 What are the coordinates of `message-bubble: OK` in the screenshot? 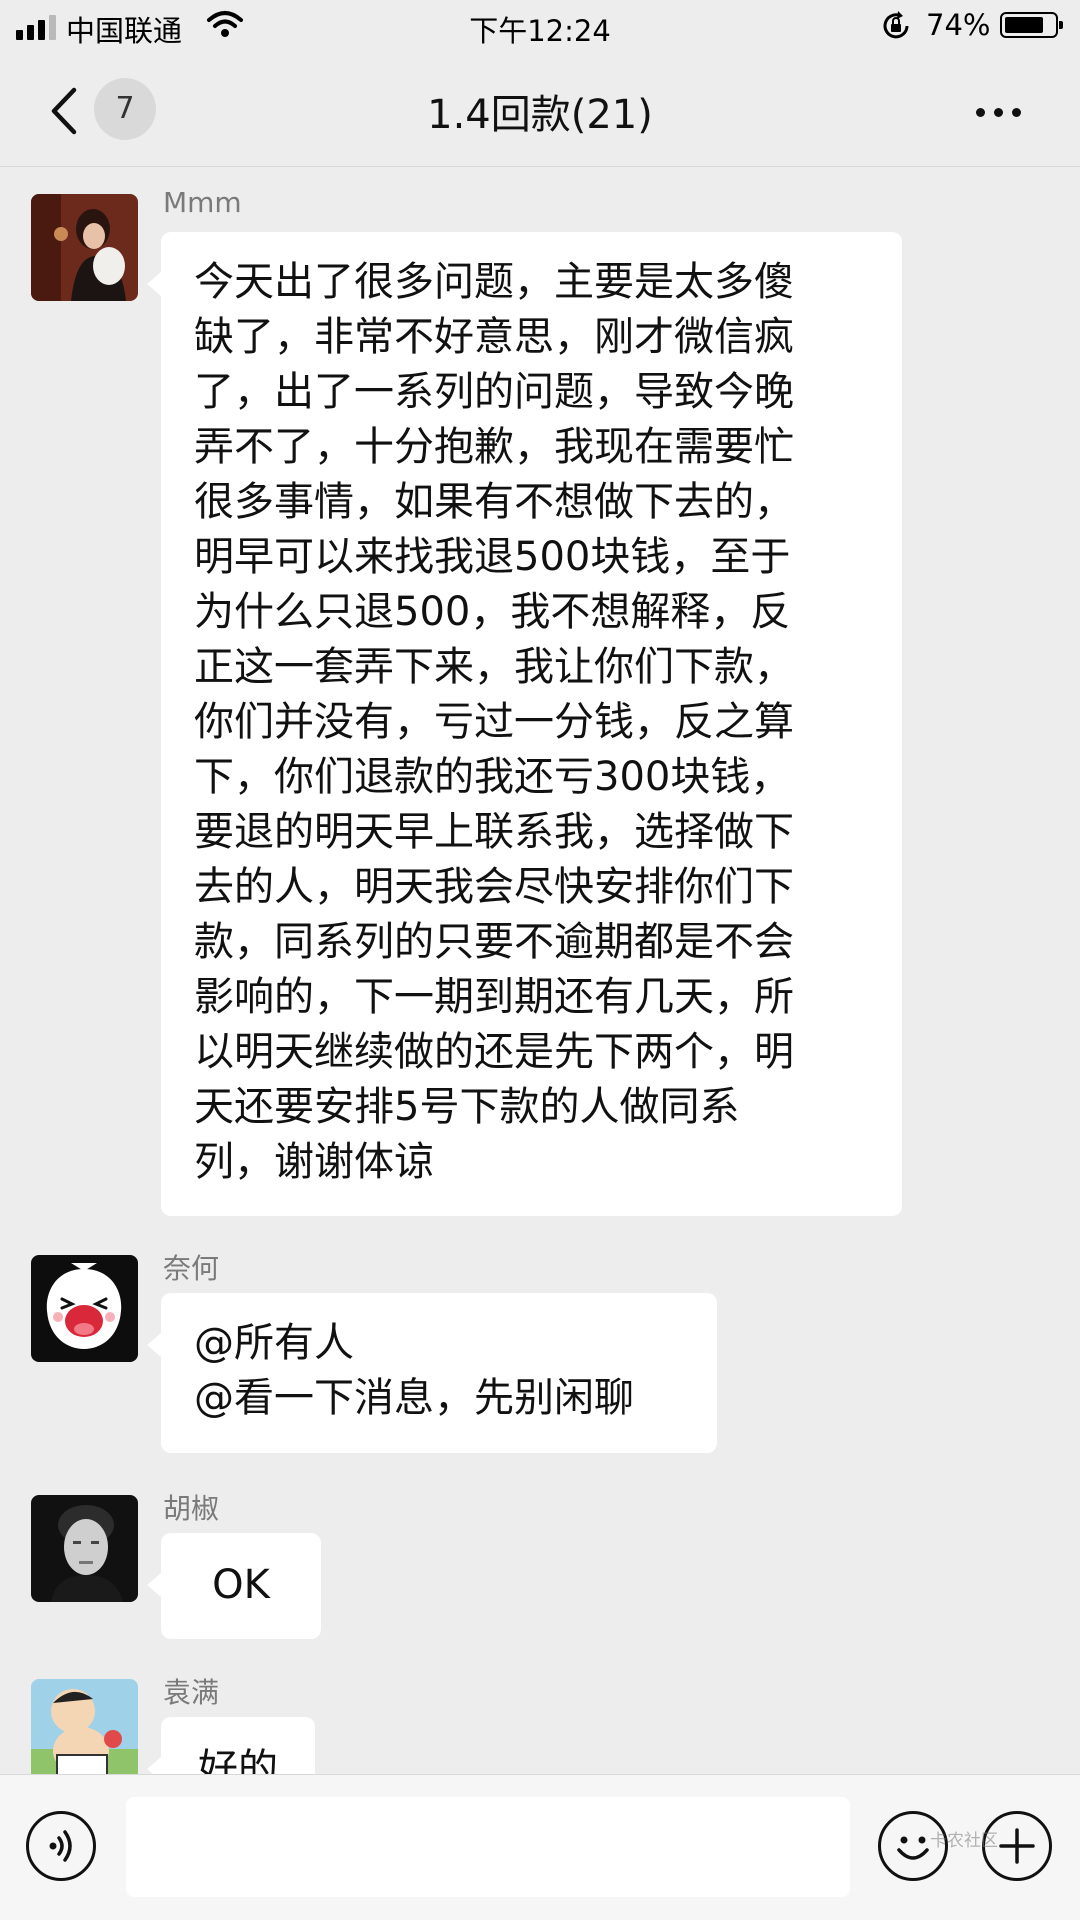 It's located at (234, 1586).